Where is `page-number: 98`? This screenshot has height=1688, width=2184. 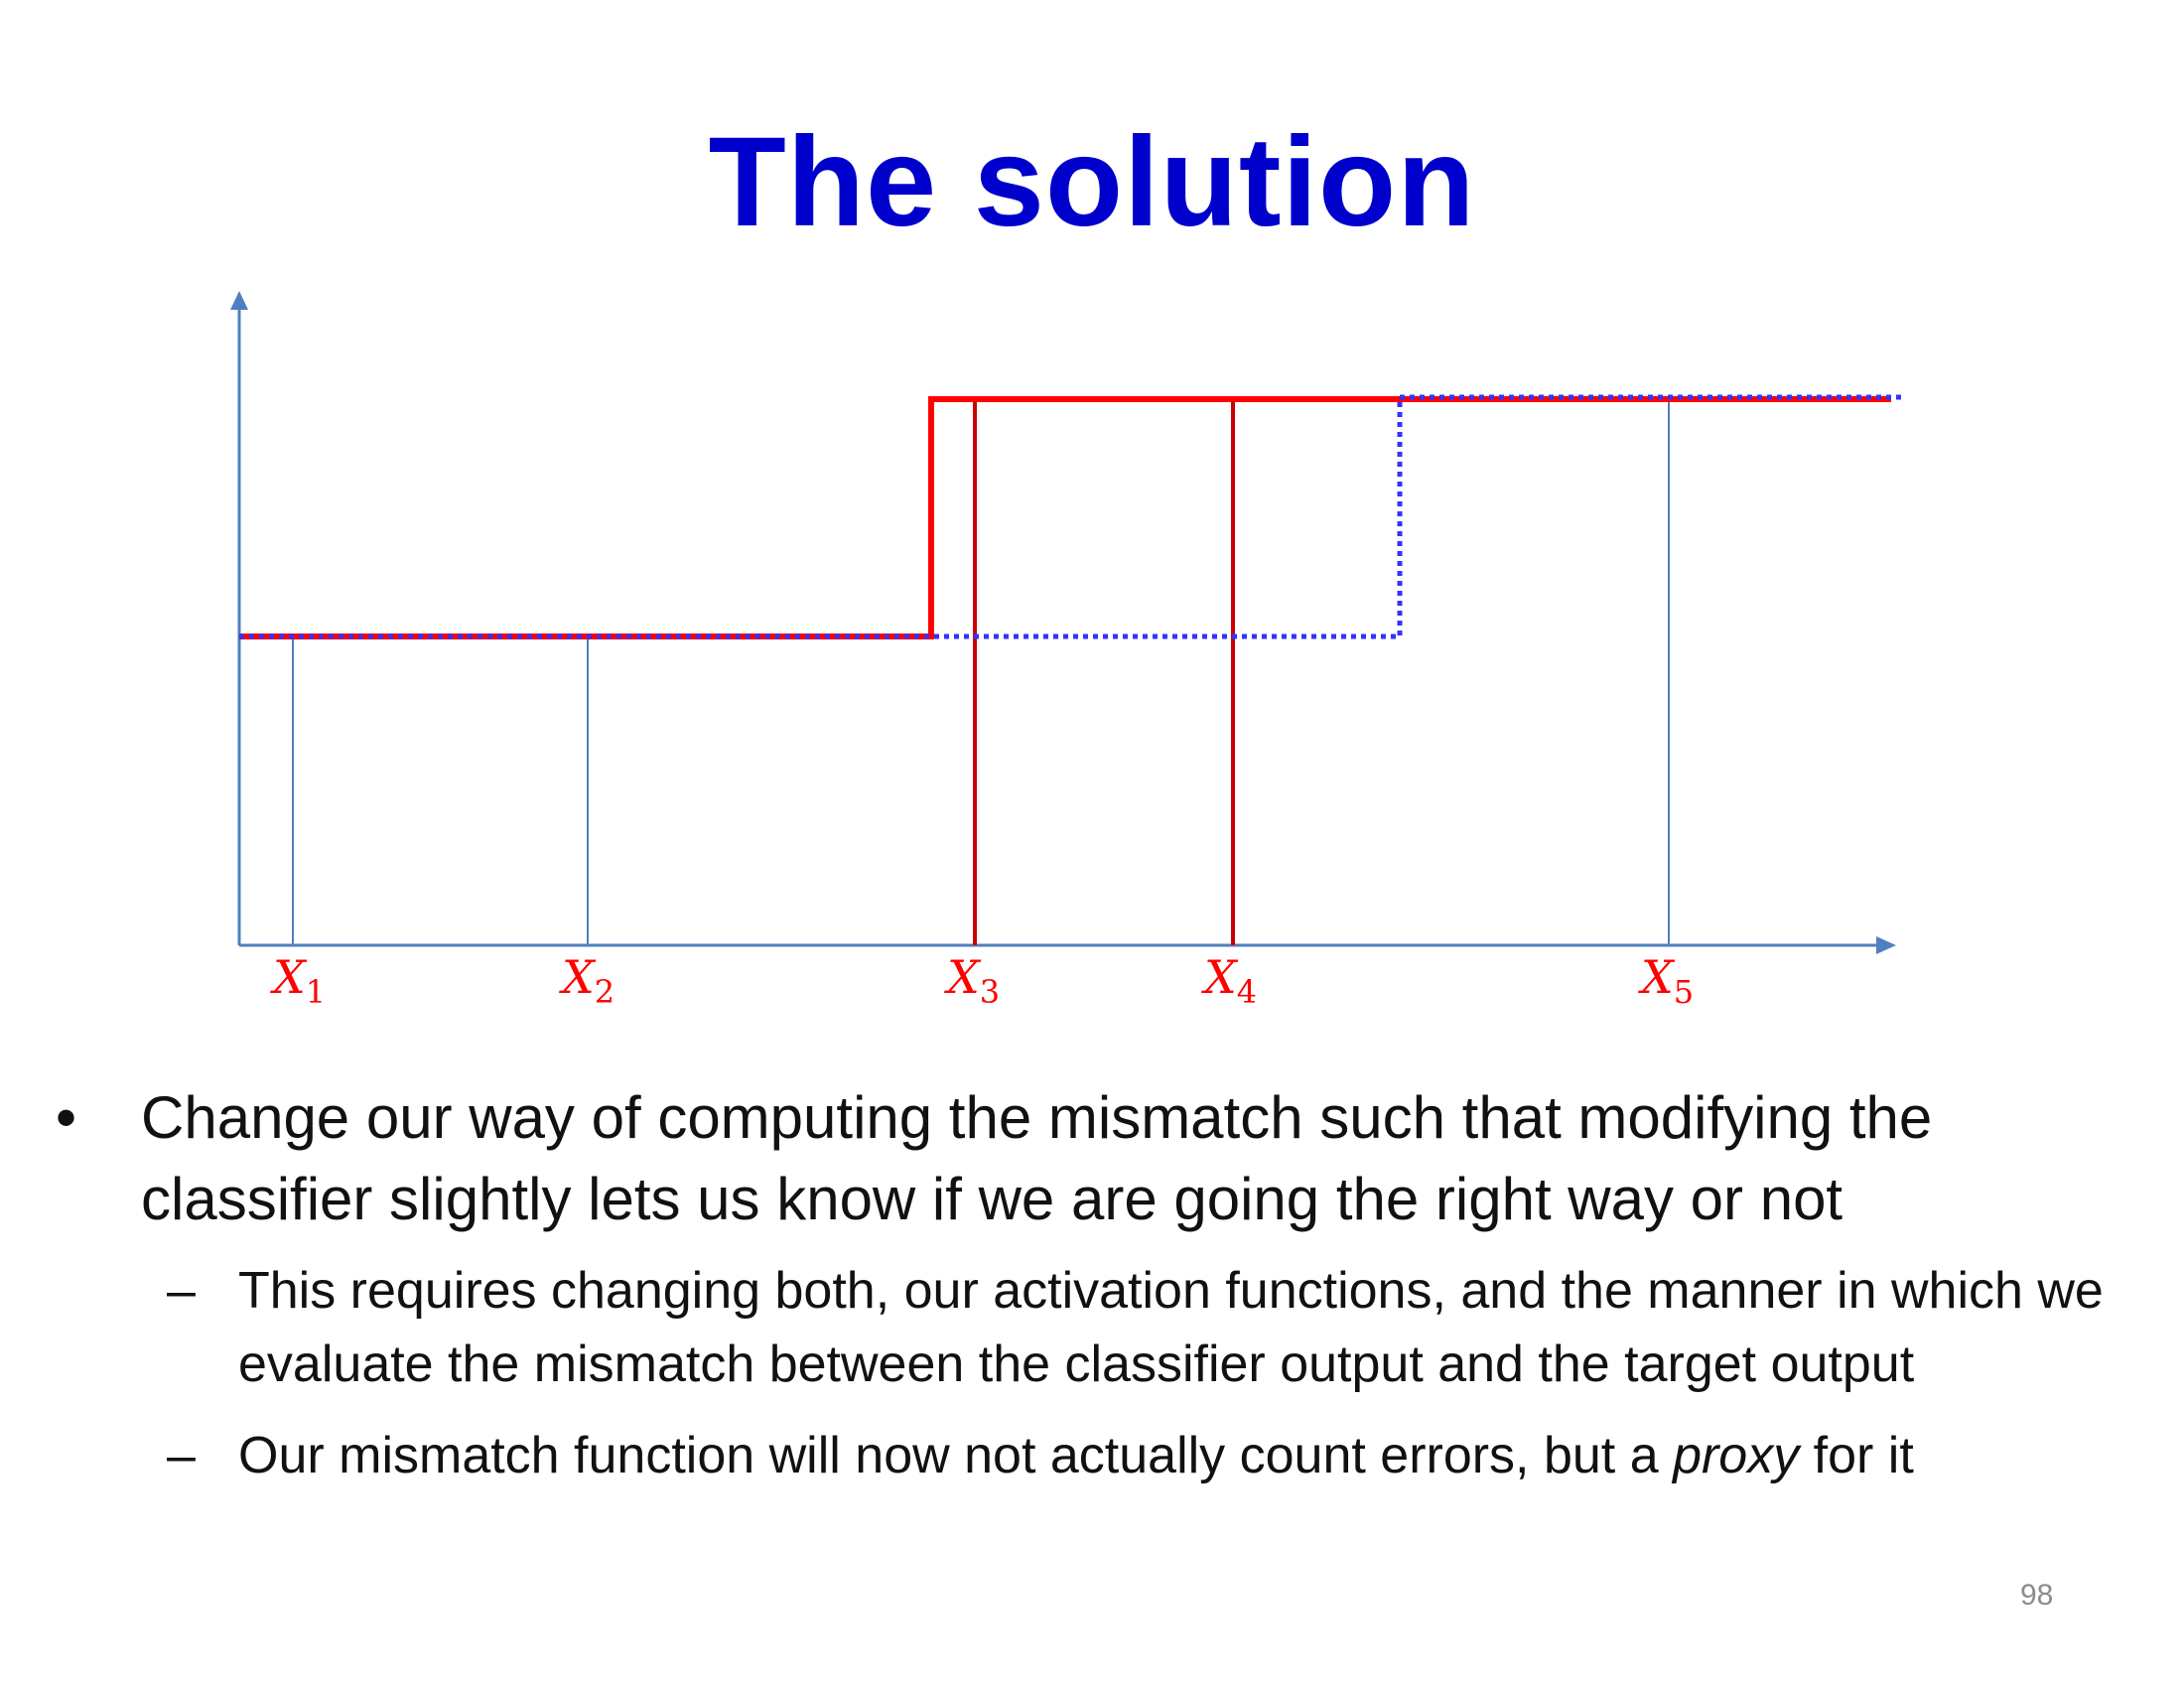
page-number: 98 is located at coordinates (2037, 1595).